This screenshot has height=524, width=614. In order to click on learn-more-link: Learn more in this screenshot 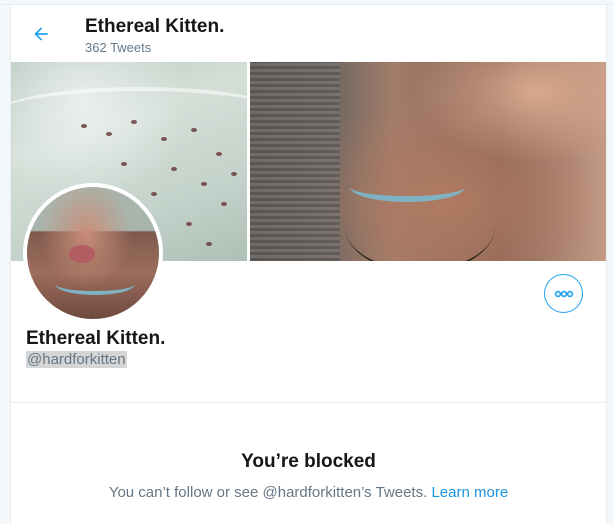, I will do `click(469, 492)`.